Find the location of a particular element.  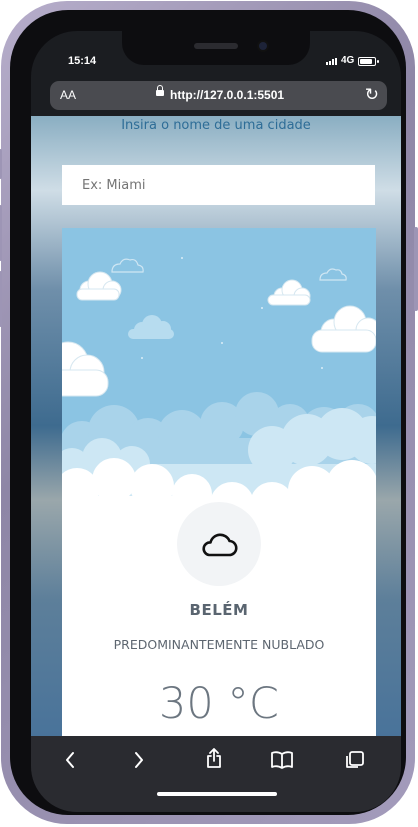

silent-switch is located at coordinates (1, 164).